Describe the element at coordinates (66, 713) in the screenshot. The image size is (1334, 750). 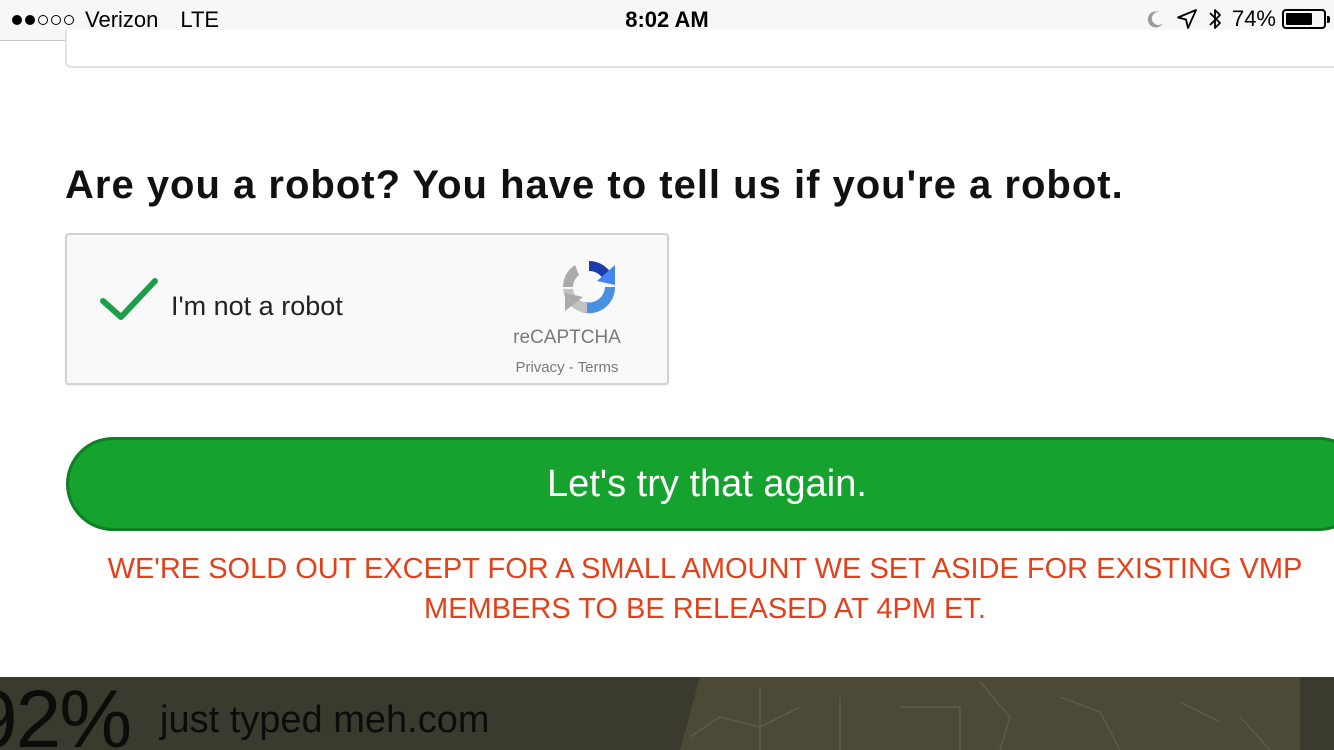
I see `stat-percentage: 92%` at that location.